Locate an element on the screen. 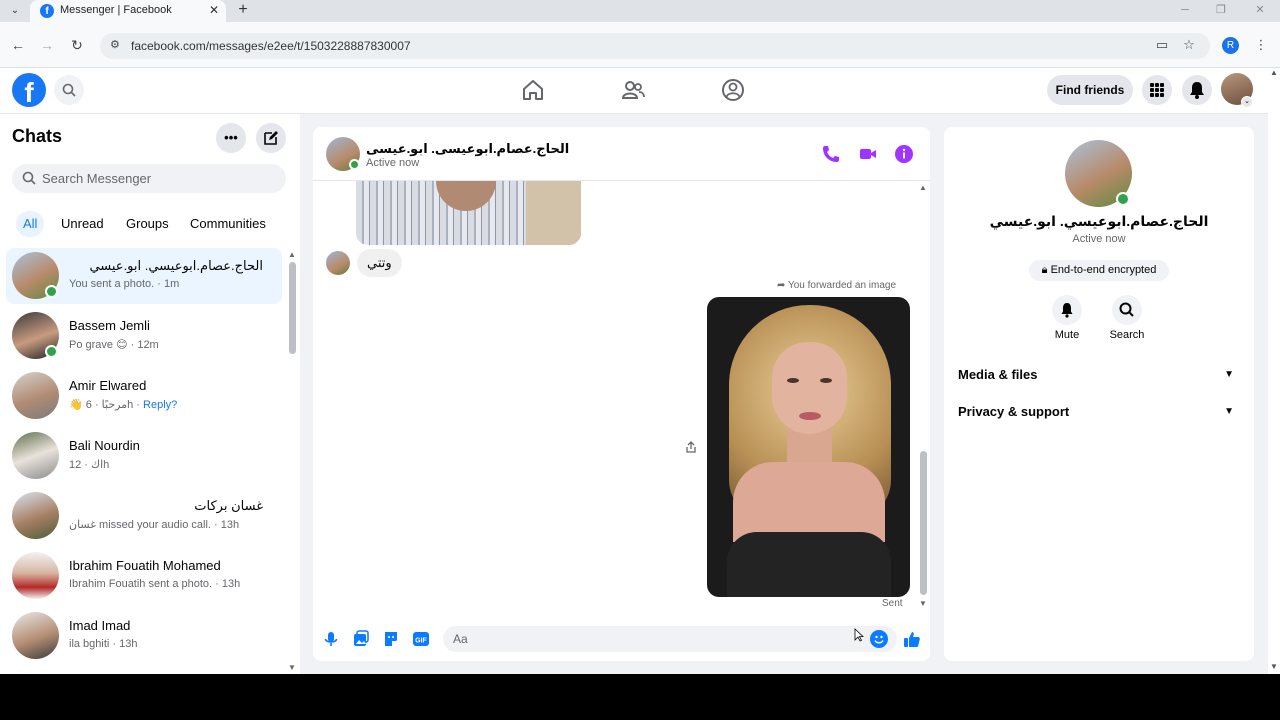 The image size is (1280, 720). search-conversation-button is located at coordinates (1127, 310).